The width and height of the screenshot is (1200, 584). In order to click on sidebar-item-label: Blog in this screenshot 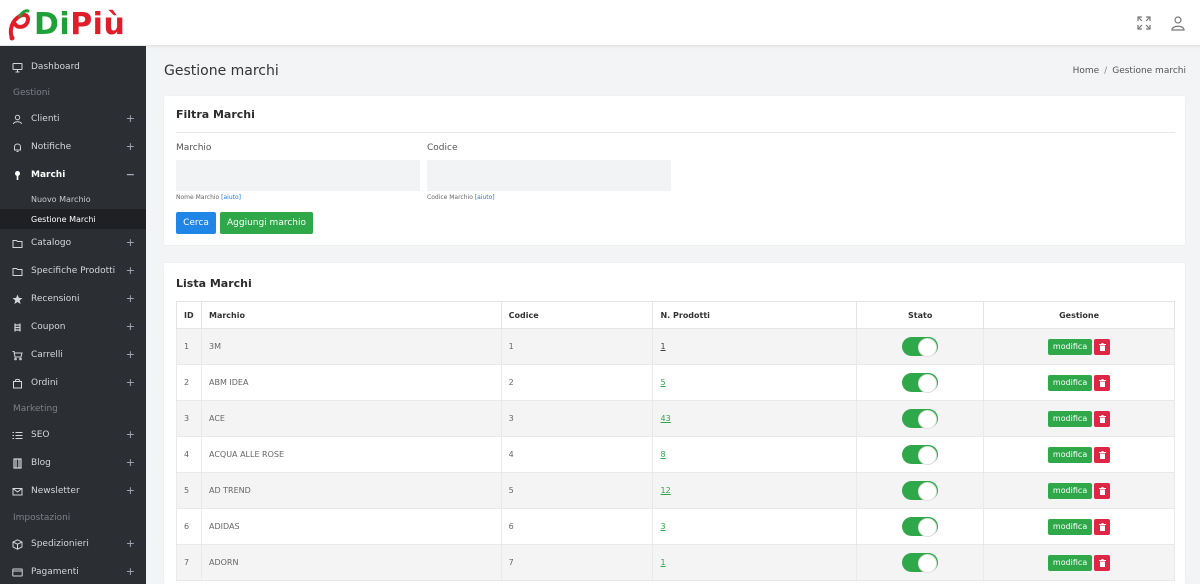, I will do `click(41, 463)`.